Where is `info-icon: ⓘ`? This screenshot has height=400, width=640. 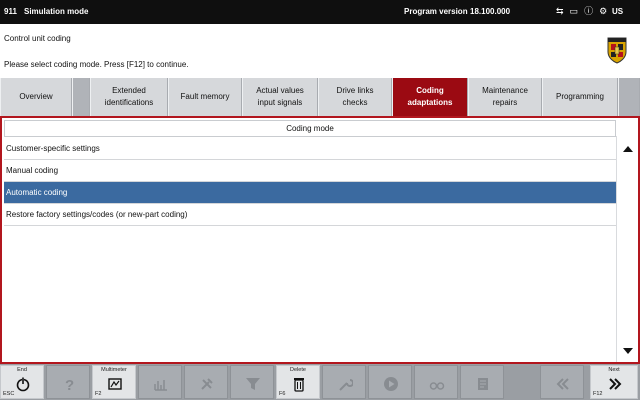
info-icon: ⓘ is located at coordinates (589, 11).